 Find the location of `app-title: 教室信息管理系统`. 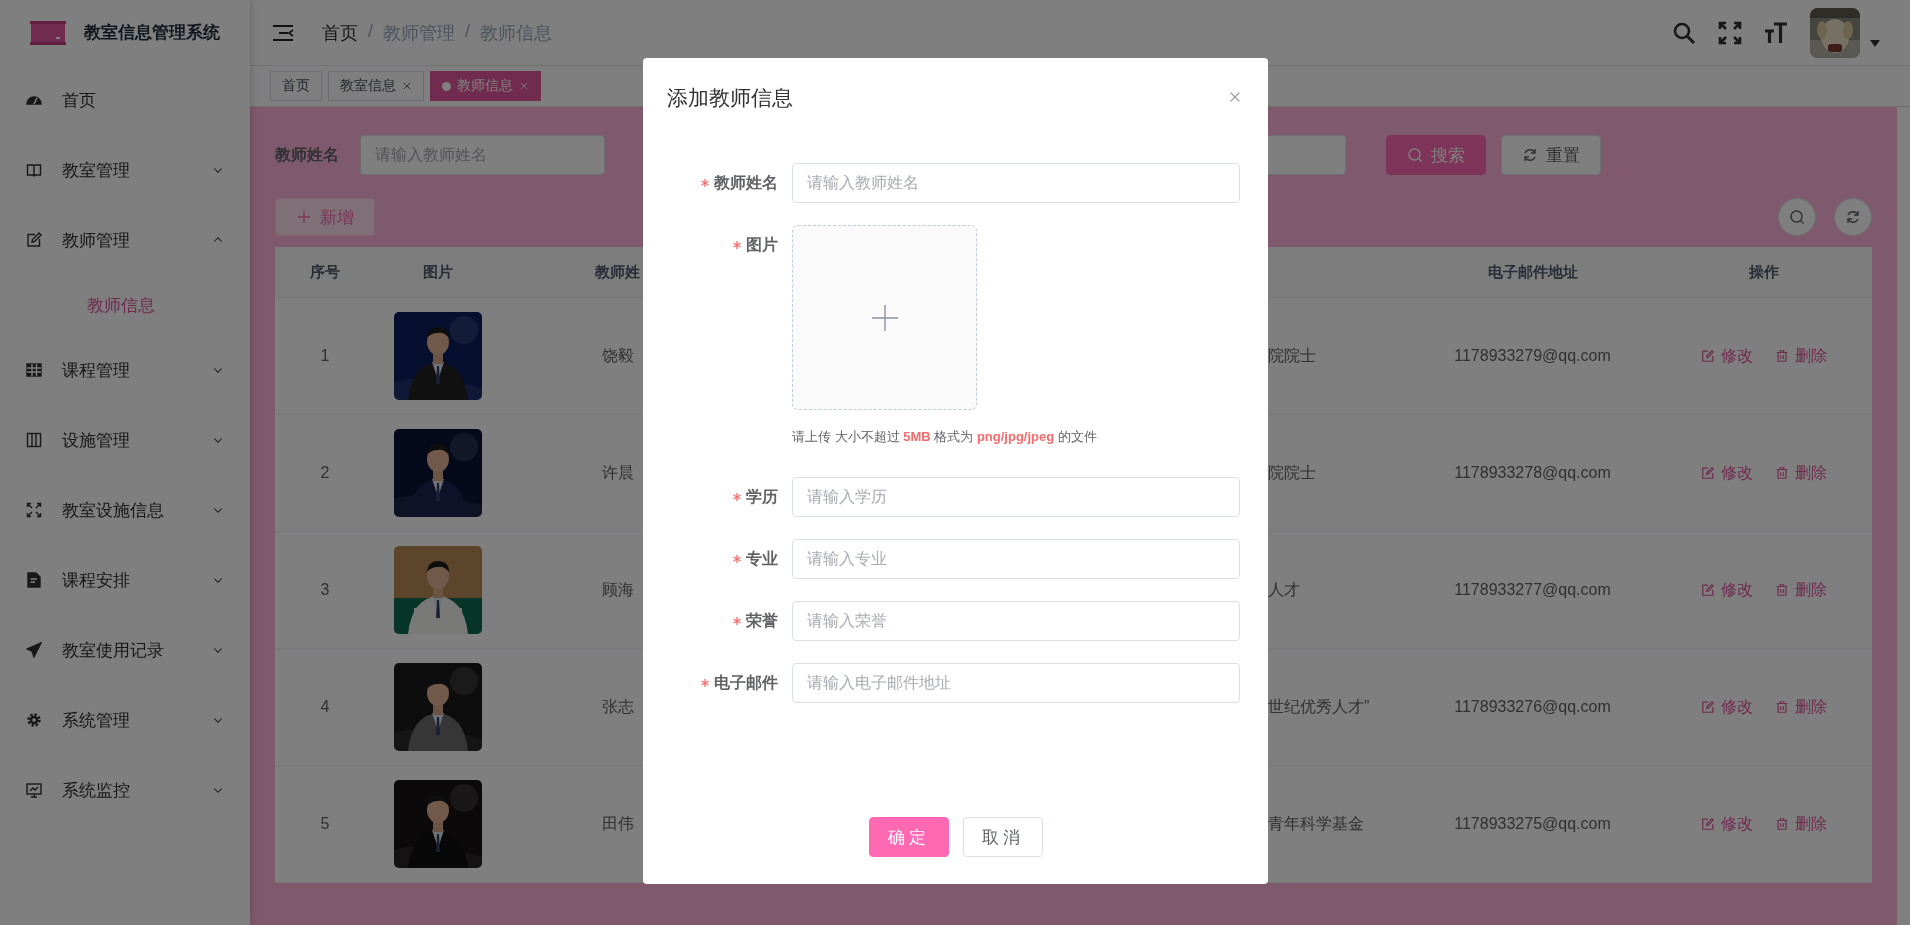

app-title: 教室信息管理系统 is located at coordinates (152, 33).